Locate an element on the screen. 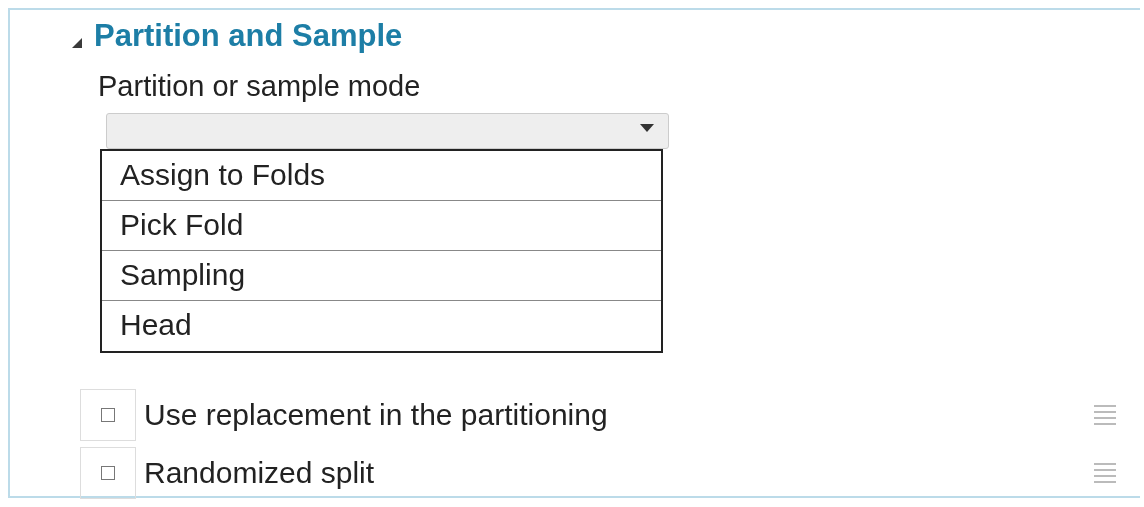 The image size is (1144, 507). caret-icon is located at coordinates (647, 128).